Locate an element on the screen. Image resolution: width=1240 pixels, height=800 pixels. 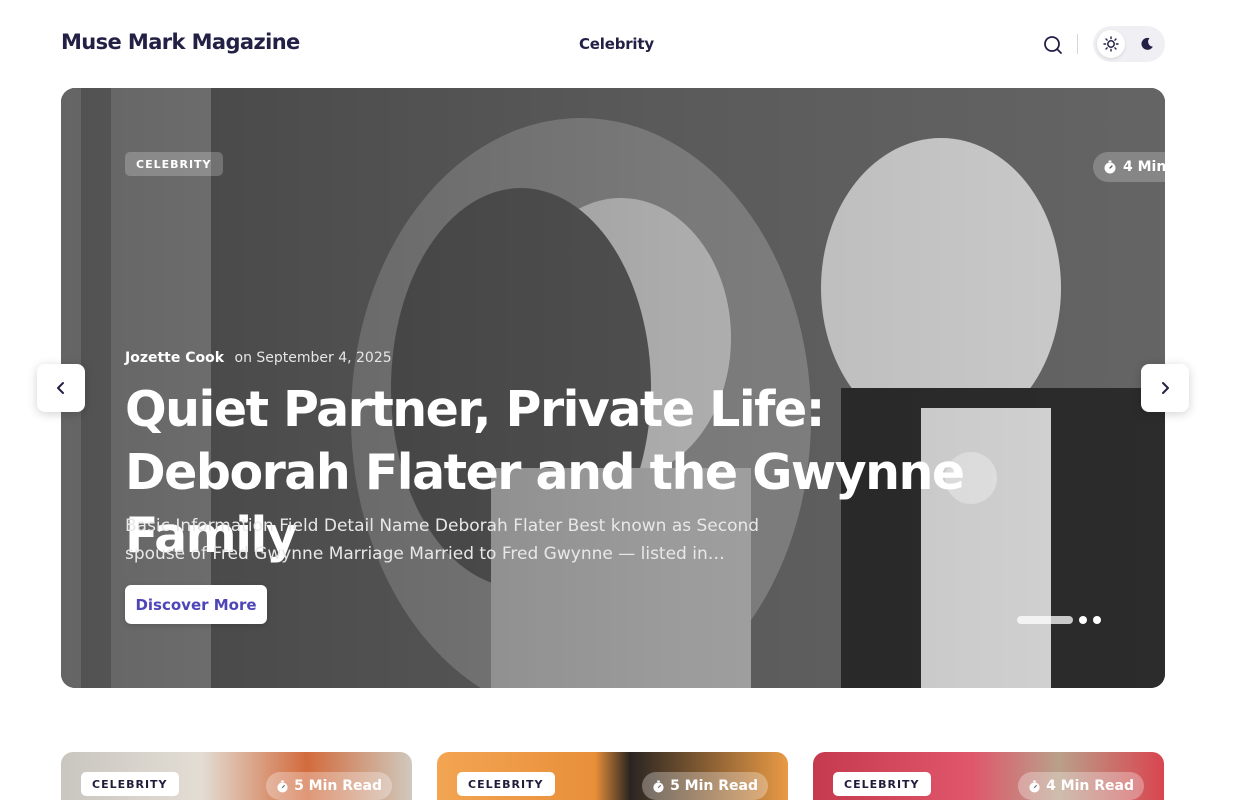
read-time-badge: 4 Min Read is located at coordinates (1129, 167).